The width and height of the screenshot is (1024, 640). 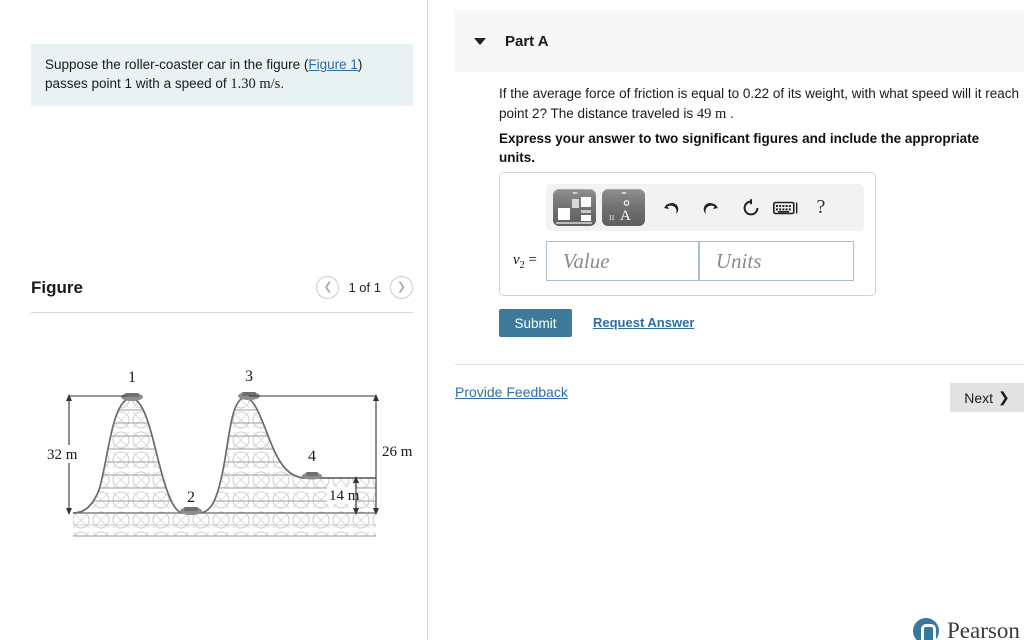 What do you see at coordinates (224, 525) in the screenshot?
I see `terrain-base` at bounding box center [224, 525].